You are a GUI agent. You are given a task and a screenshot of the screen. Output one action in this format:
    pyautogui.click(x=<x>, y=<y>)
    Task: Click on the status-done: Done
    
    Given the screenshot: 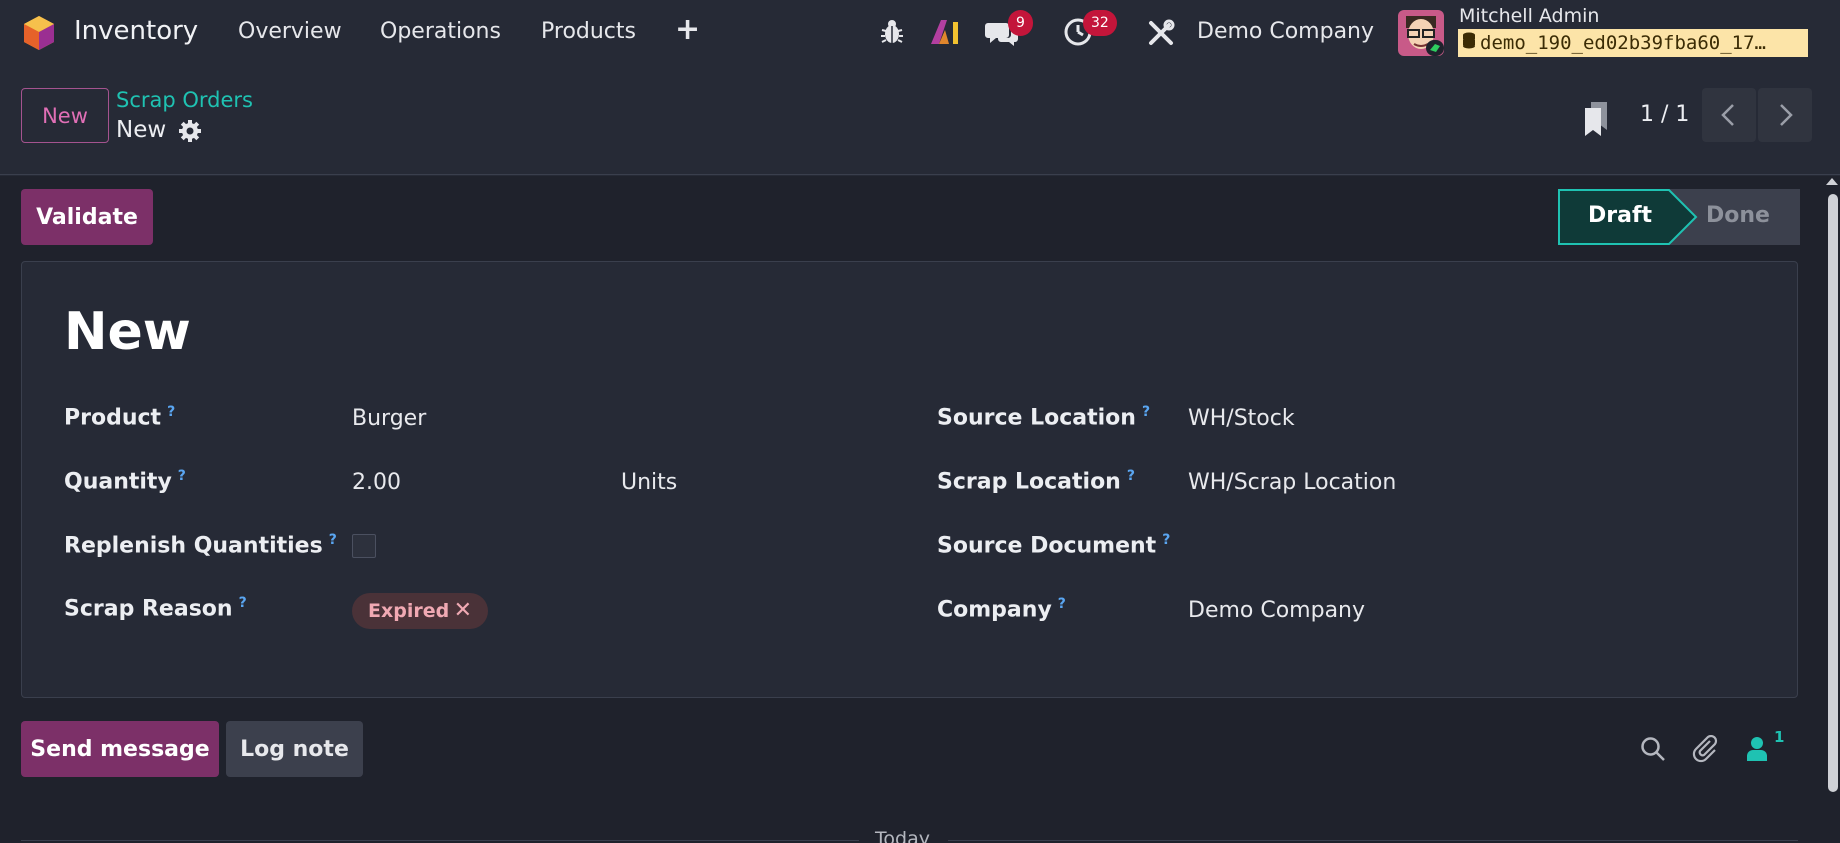 What is the action you would take?
    pyautogui.click(x=1738, y=215)
    